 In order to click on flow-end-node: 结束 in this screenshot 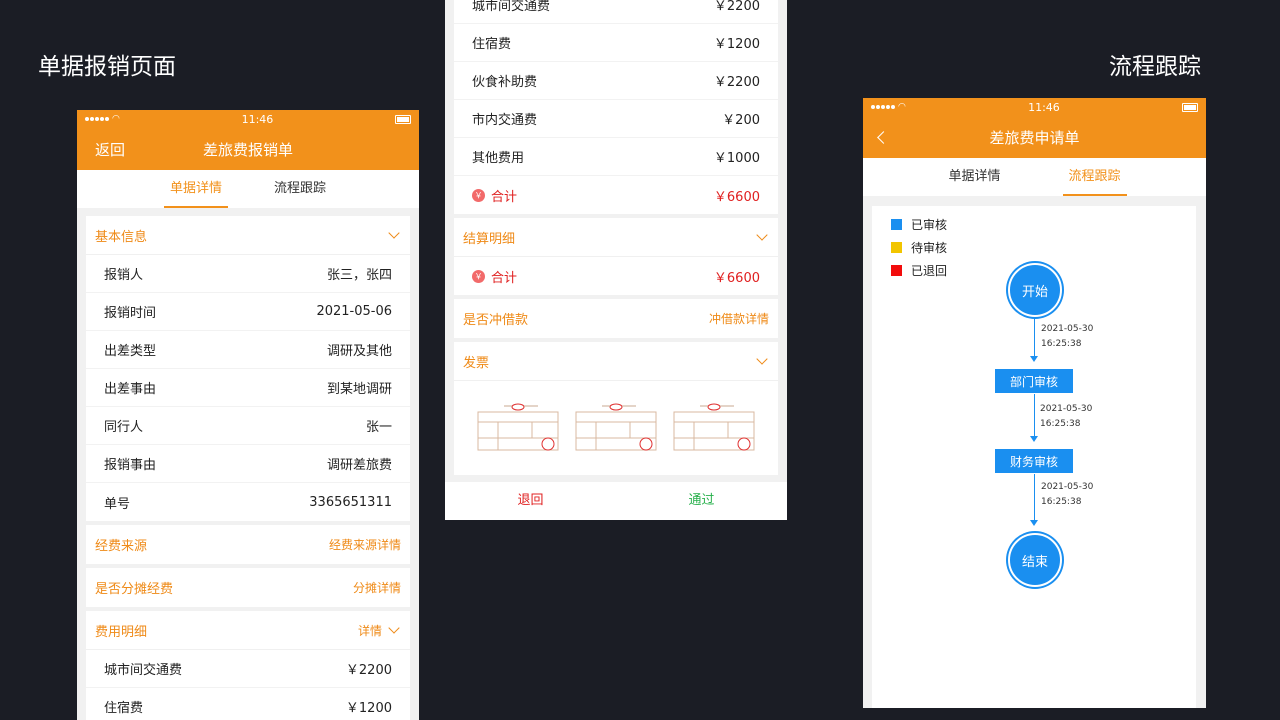, I will do `click(1035, 560)`.